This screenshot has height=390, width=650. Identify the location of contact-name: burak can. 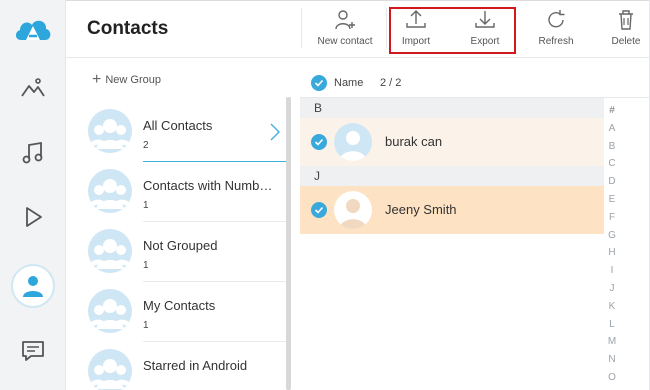
(414, 141).